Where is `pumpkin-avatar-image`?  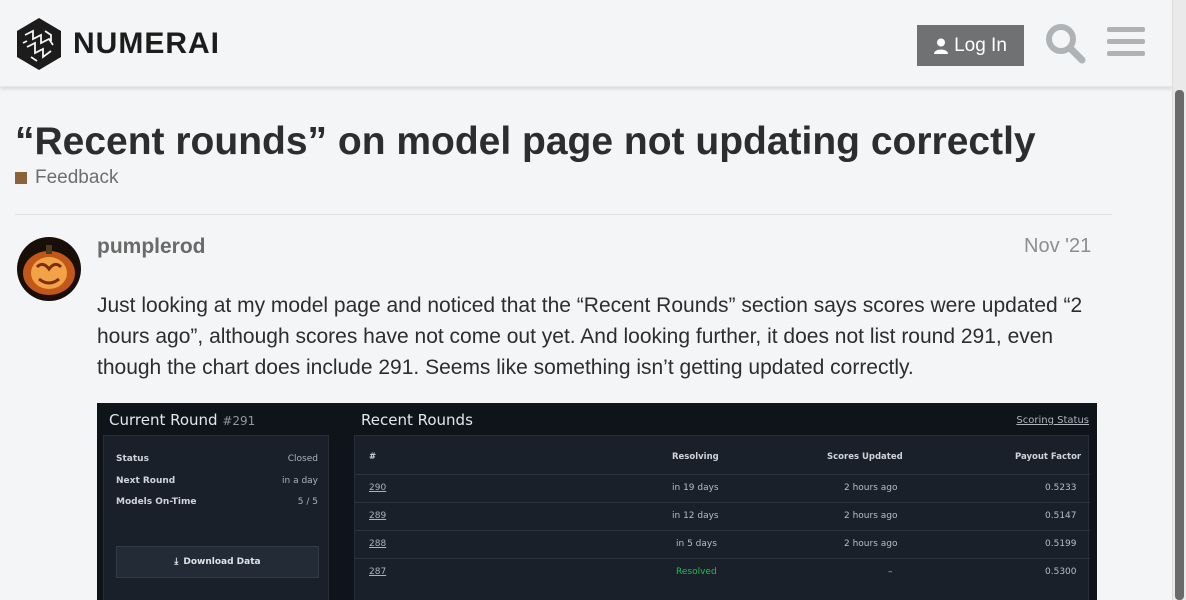
pumpkin-avatar-image is located at coordinates (49, 269).